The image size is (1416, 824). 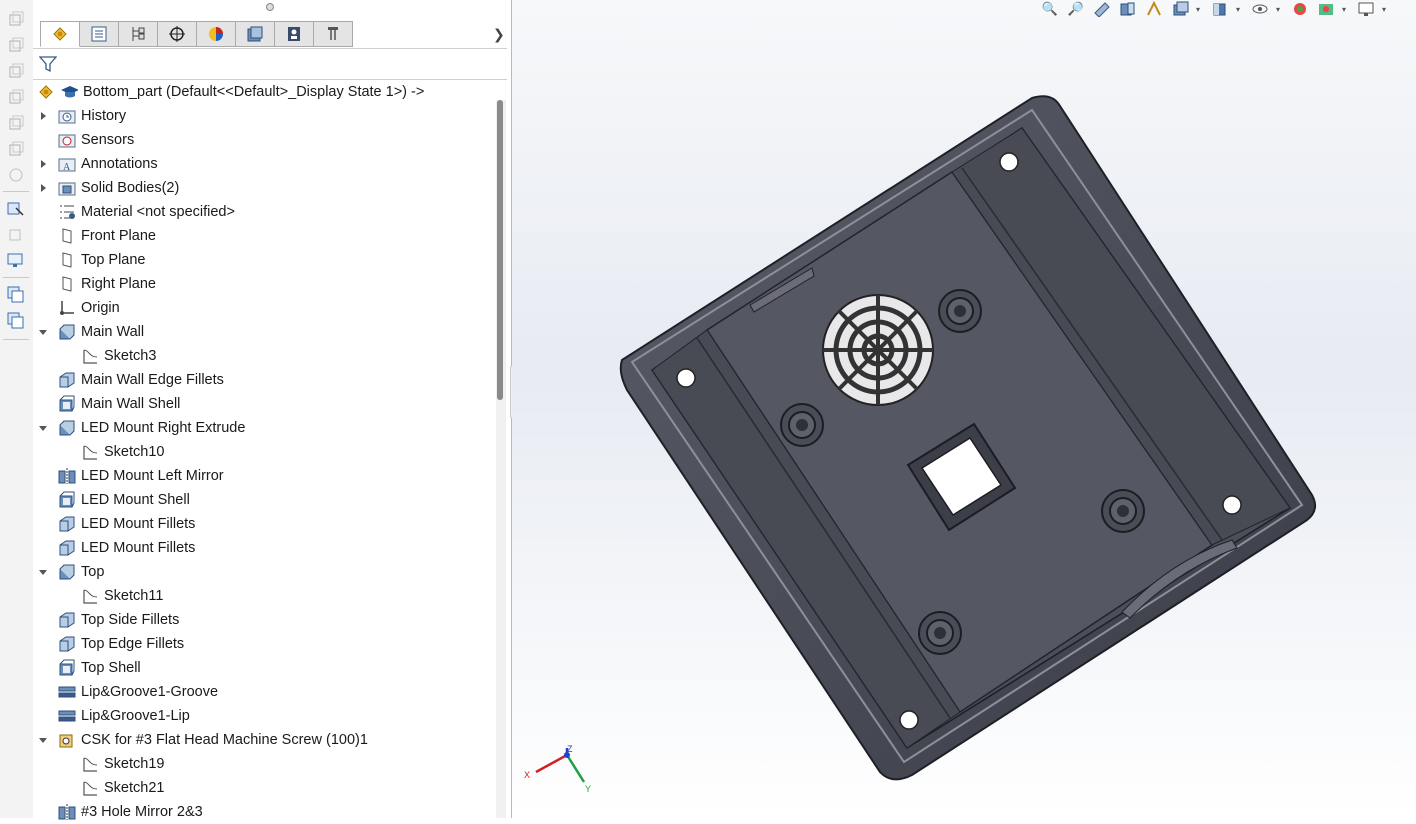 I want to click on tree-item: Top Side Fillets, so click(x=118, y=620).